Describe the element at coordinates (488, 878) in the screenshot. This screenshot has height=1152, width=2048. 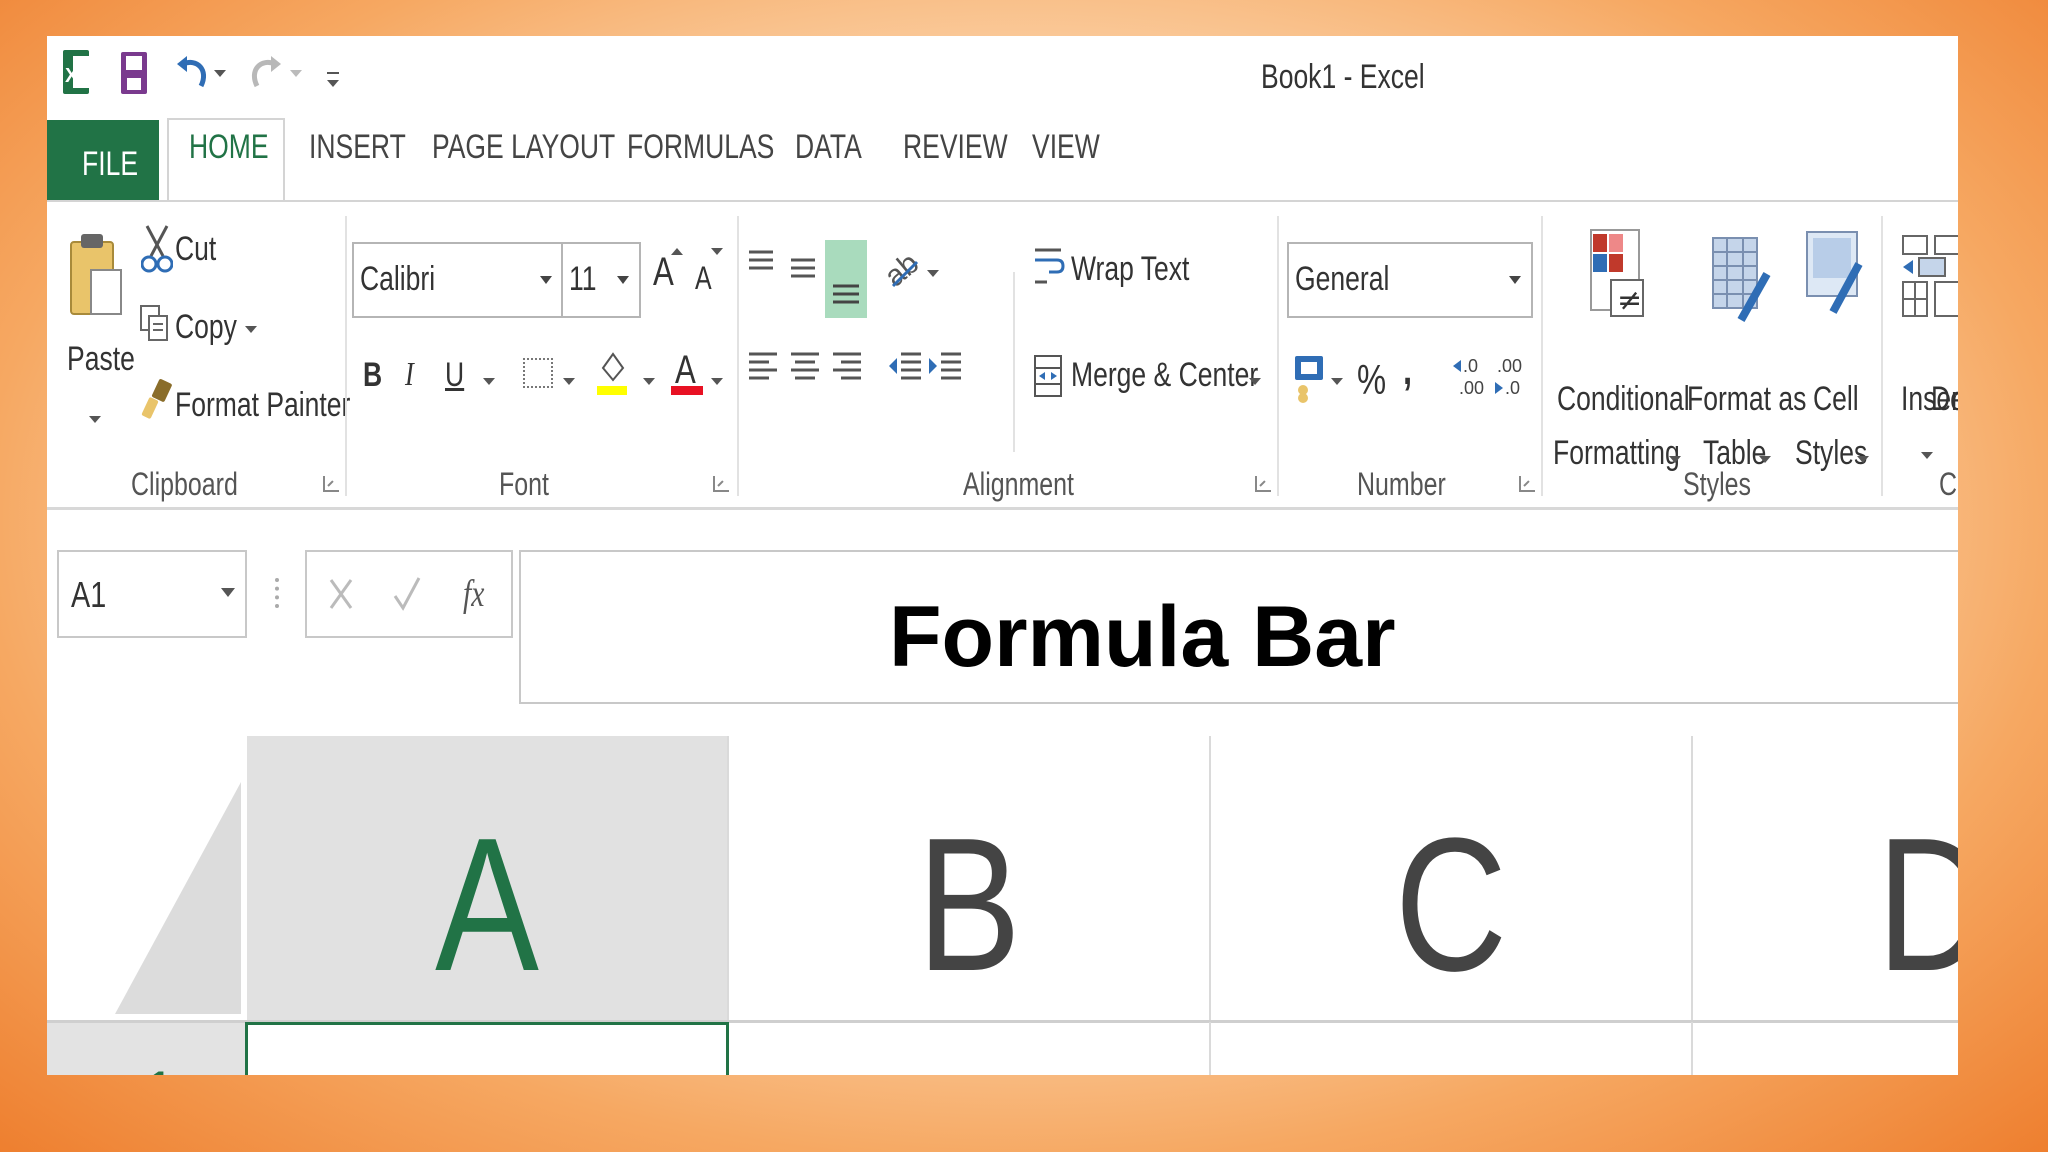
I see `column-header-a: A` at that location.